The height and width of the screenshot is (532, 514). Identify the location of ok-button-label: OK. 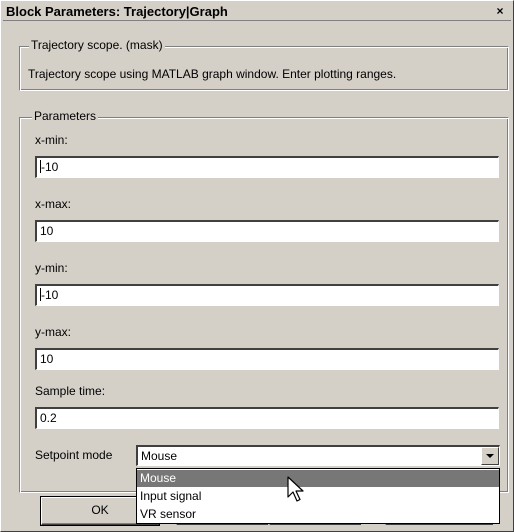
(100, 510).